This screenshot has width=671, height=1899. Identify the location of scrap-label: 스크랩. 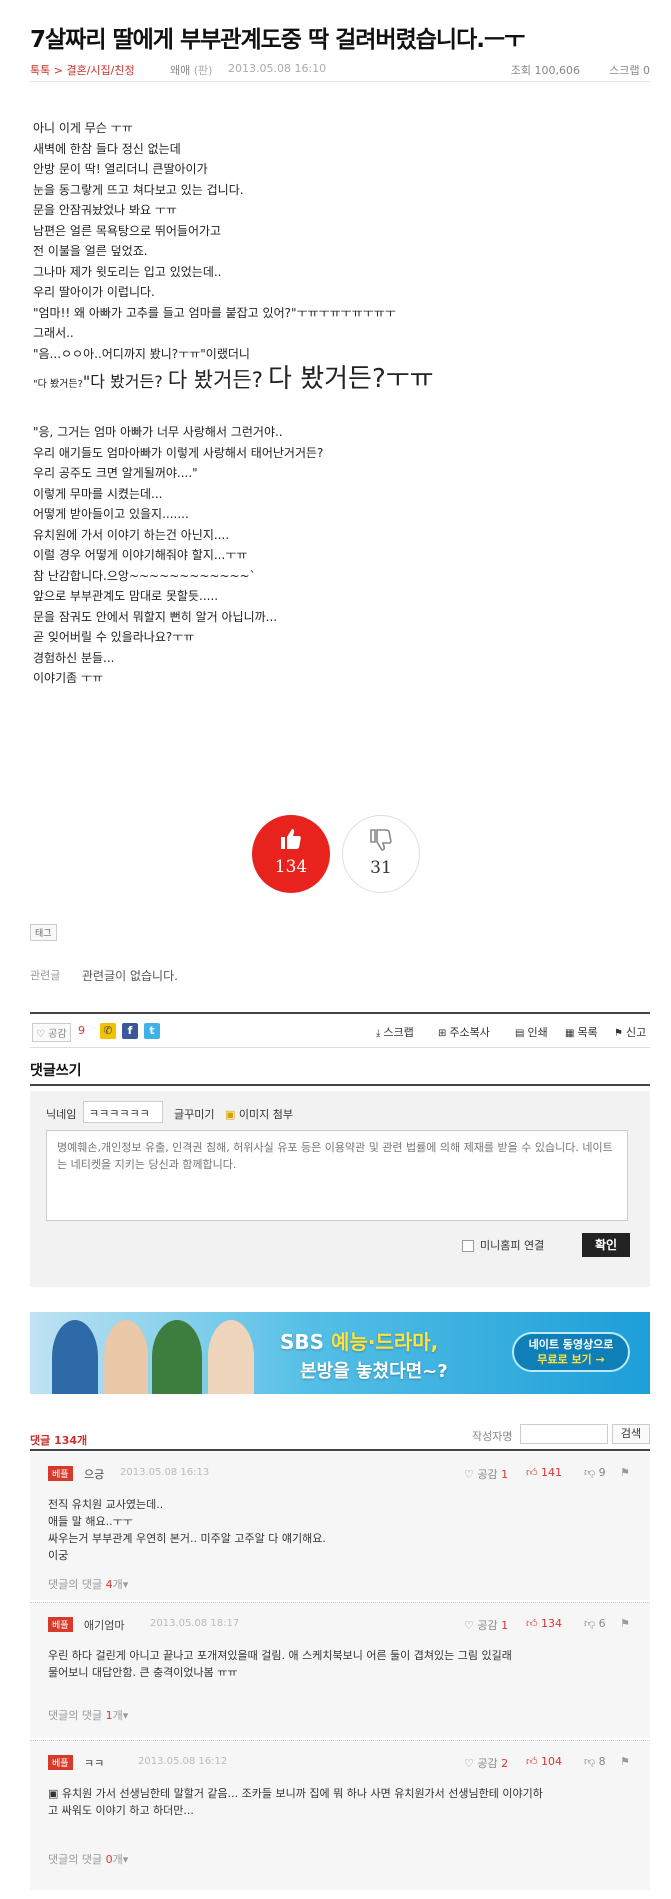
(398, 1032).